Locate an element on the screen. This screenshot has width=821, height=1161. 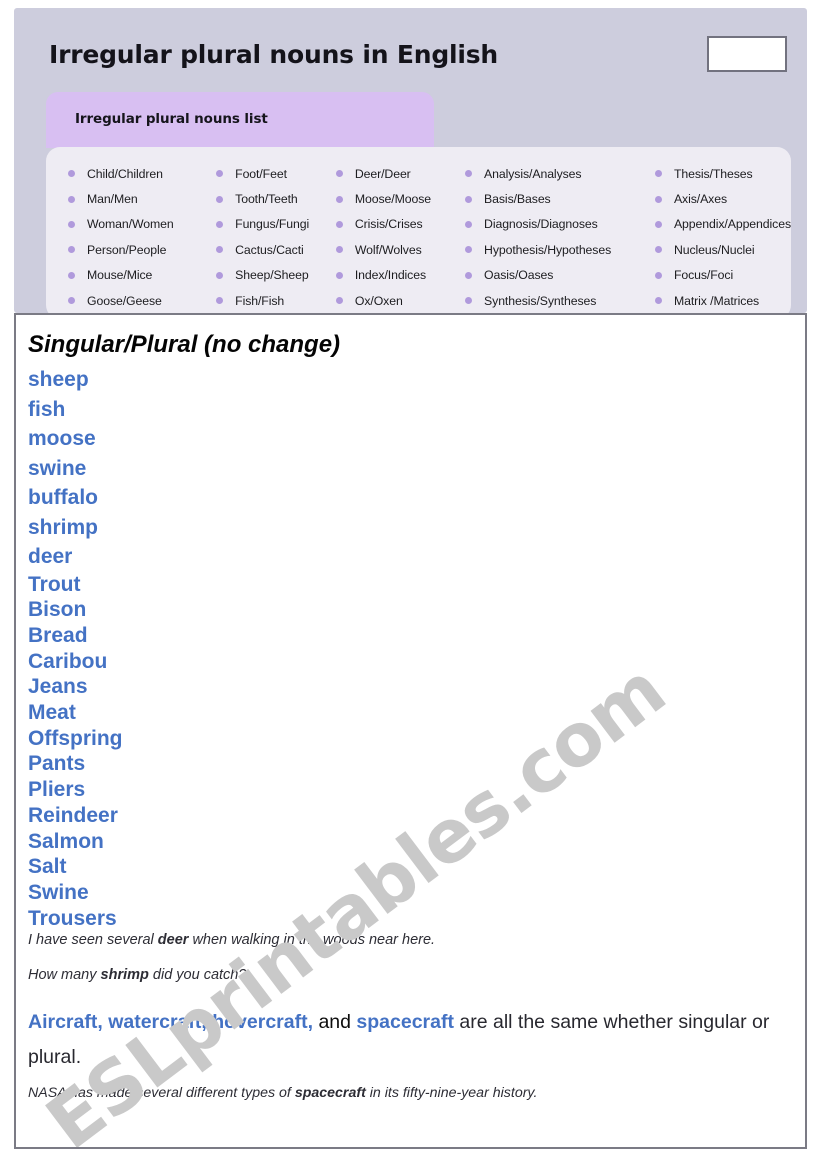
noun-pair-item: Focus/Foci is located at coordinates (722, 275).